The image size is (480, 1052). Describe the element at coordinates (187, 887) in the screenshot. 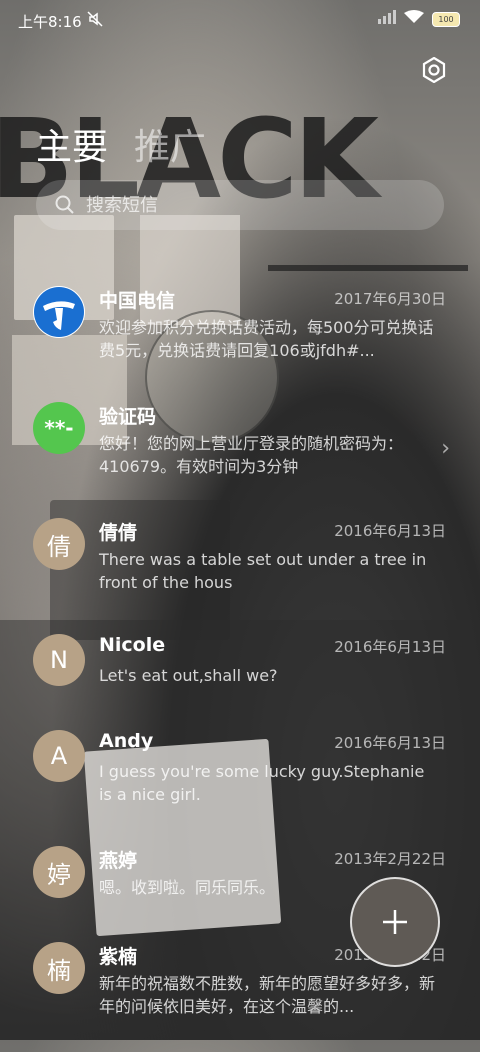

I see `message-preview: 嗯。收到啦。同乐同乐。` at that location.